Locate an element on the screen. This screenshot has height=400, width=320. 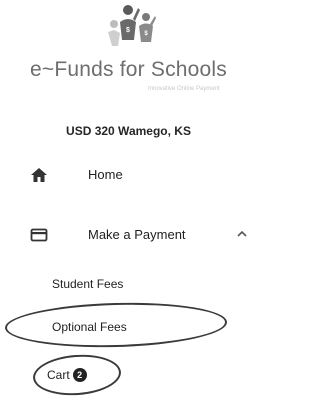
brand-tagline: Innovative Online Payment is located at coordinates (184, 89).